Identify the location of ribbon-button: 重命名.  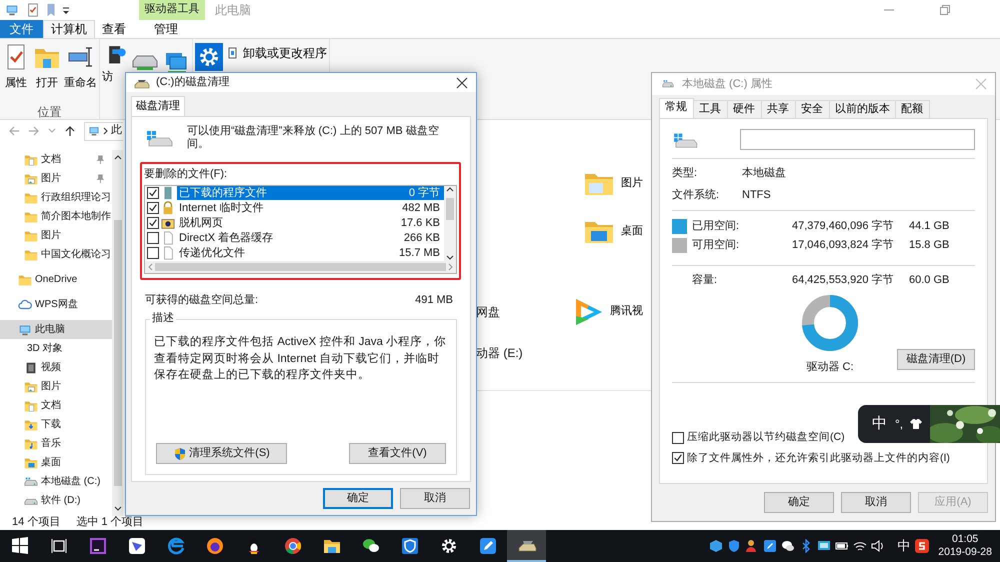
(80, 74).